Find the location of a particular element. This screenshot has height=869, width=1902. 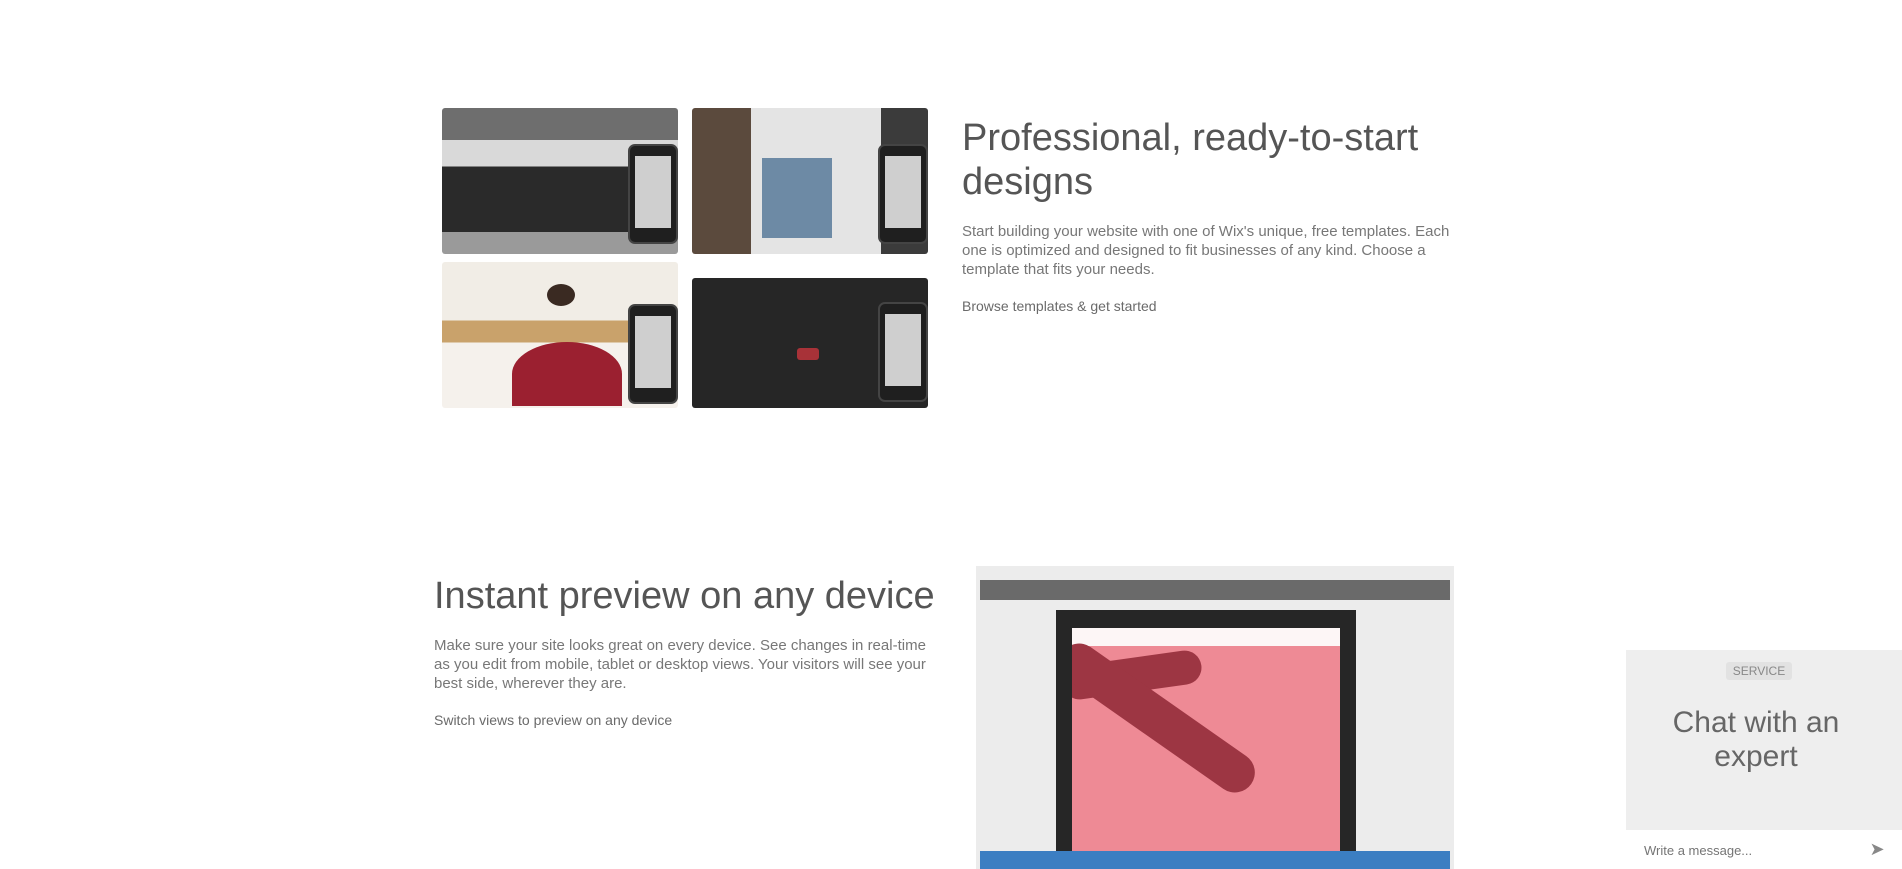

designs-heading: Professional, ready-to-start designs is located at coordinates (1190, 160).